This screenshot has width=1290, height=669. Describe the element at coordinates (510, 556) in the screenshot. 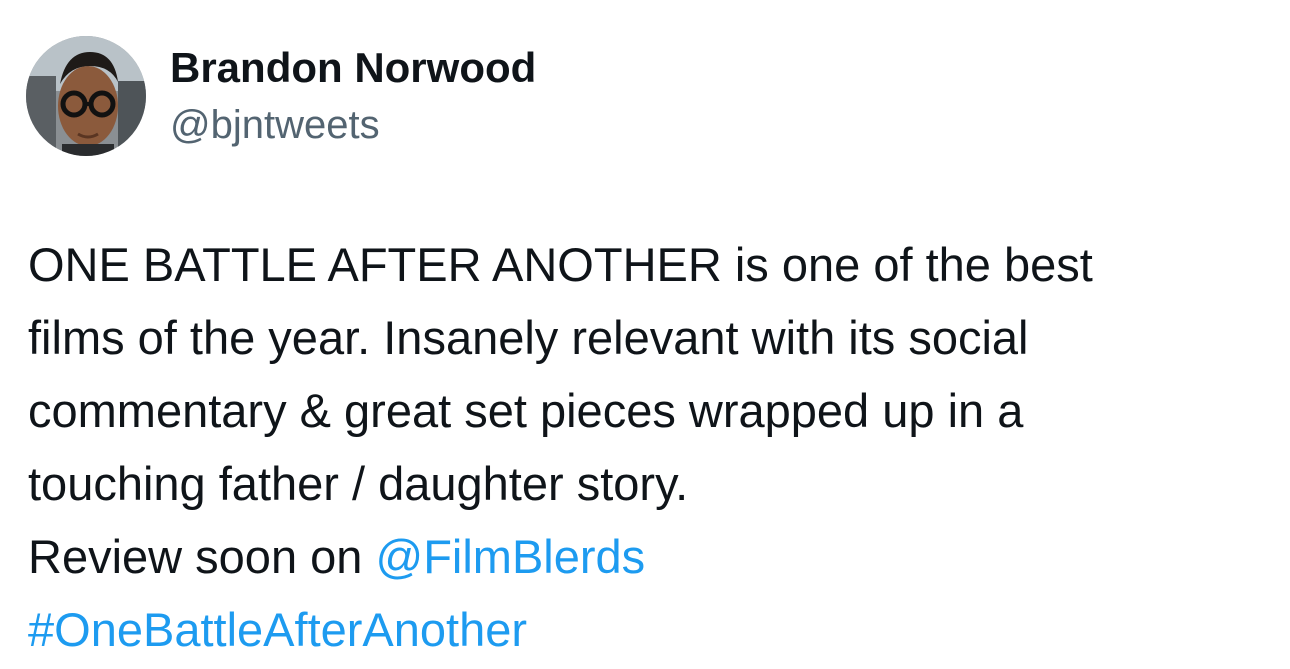

I see `mention-link: @FilmBlerds` at that location.